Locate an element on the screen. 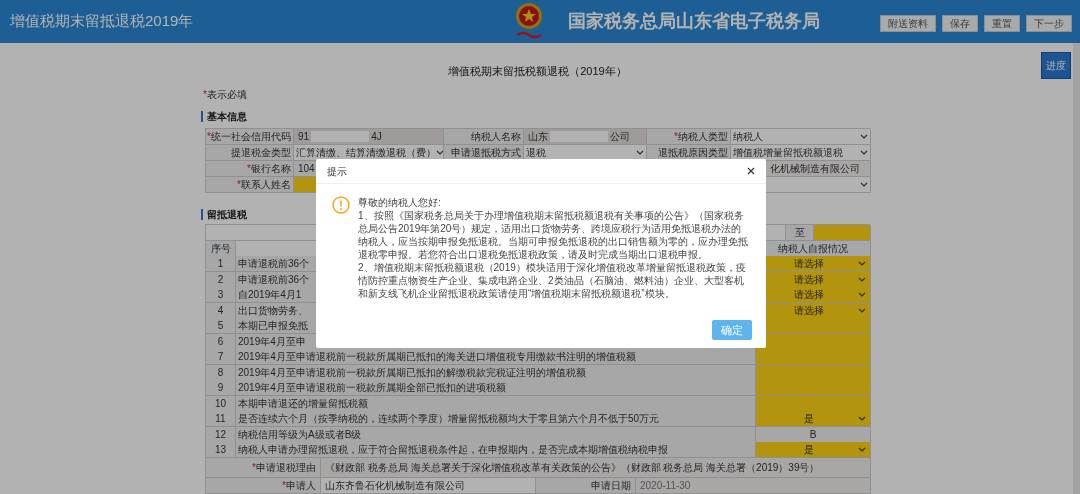 This screenshot has height=494, width=1080. field-text: 4J is located at coordinates (376, 137).